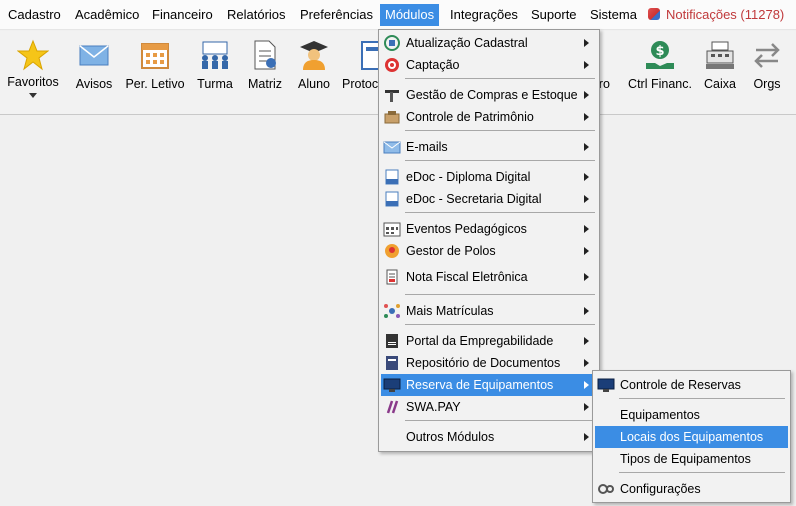 This screenshot has height=506, width=796. What do you see at coordinates (336, 15) in the screenshot?
I see `menu-preferencias: Preferências` at bounding box center [336, 15].